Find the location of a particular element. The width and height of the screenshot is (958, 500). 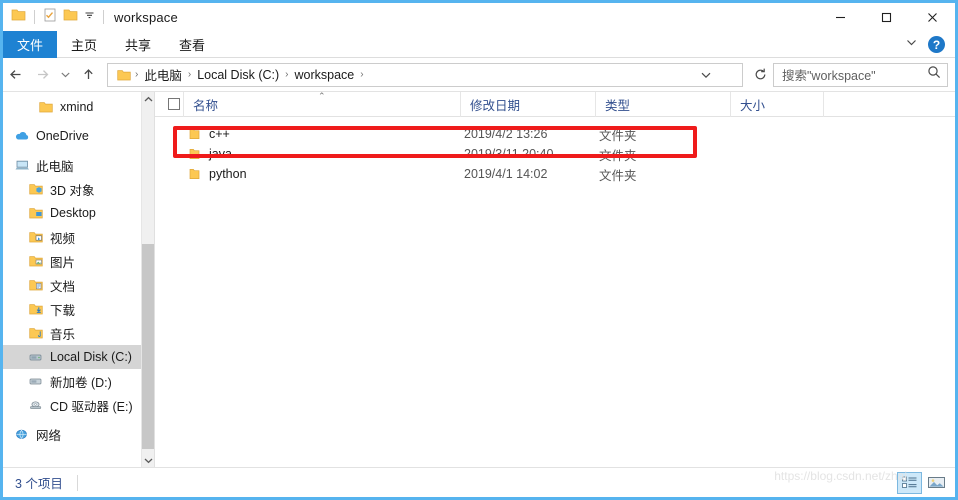

checkbox-icon is located at coordinates (173, 104).